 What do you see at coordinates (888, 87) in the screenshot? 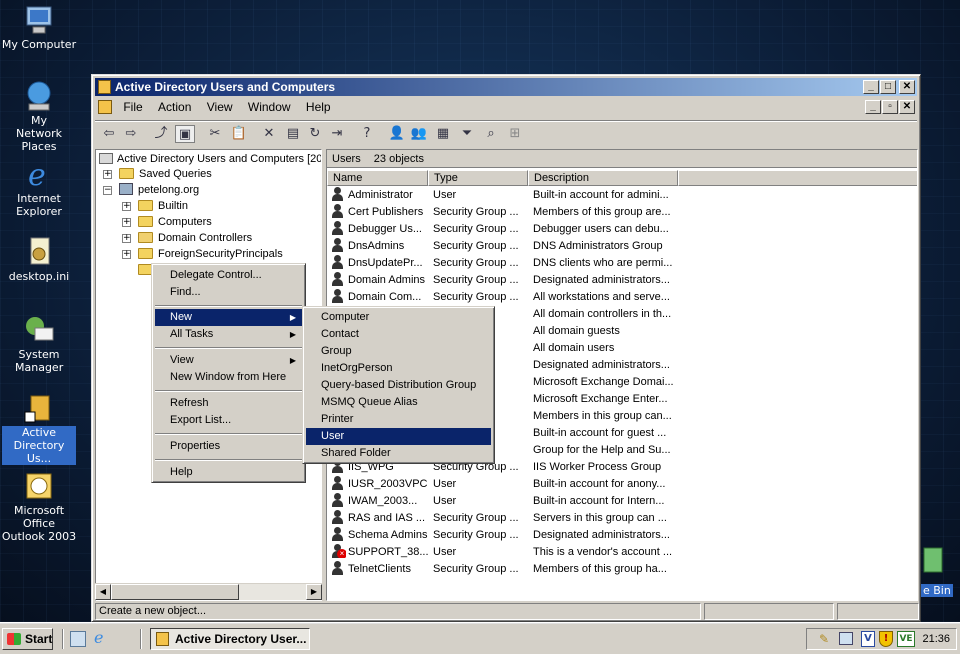
I see `maximize-button: □` at bounding box center [888, 87].